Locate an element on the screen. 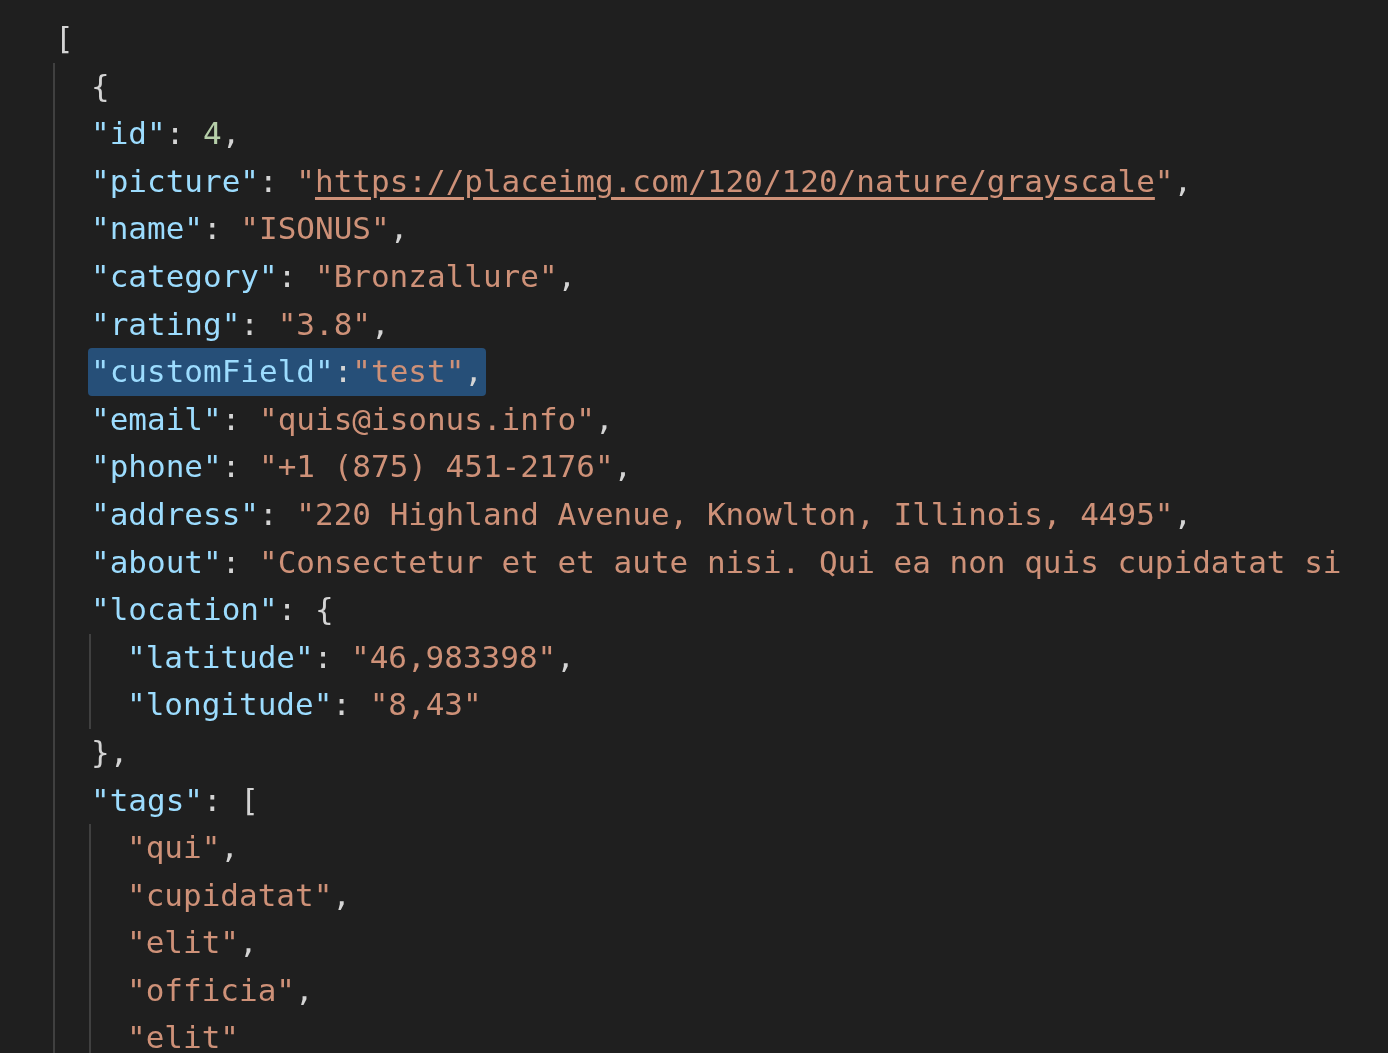 The height and width of the screenshot is (1053, 1388). code-line: "email": "quis@isonus.info", is located at coordinates (352, 419).